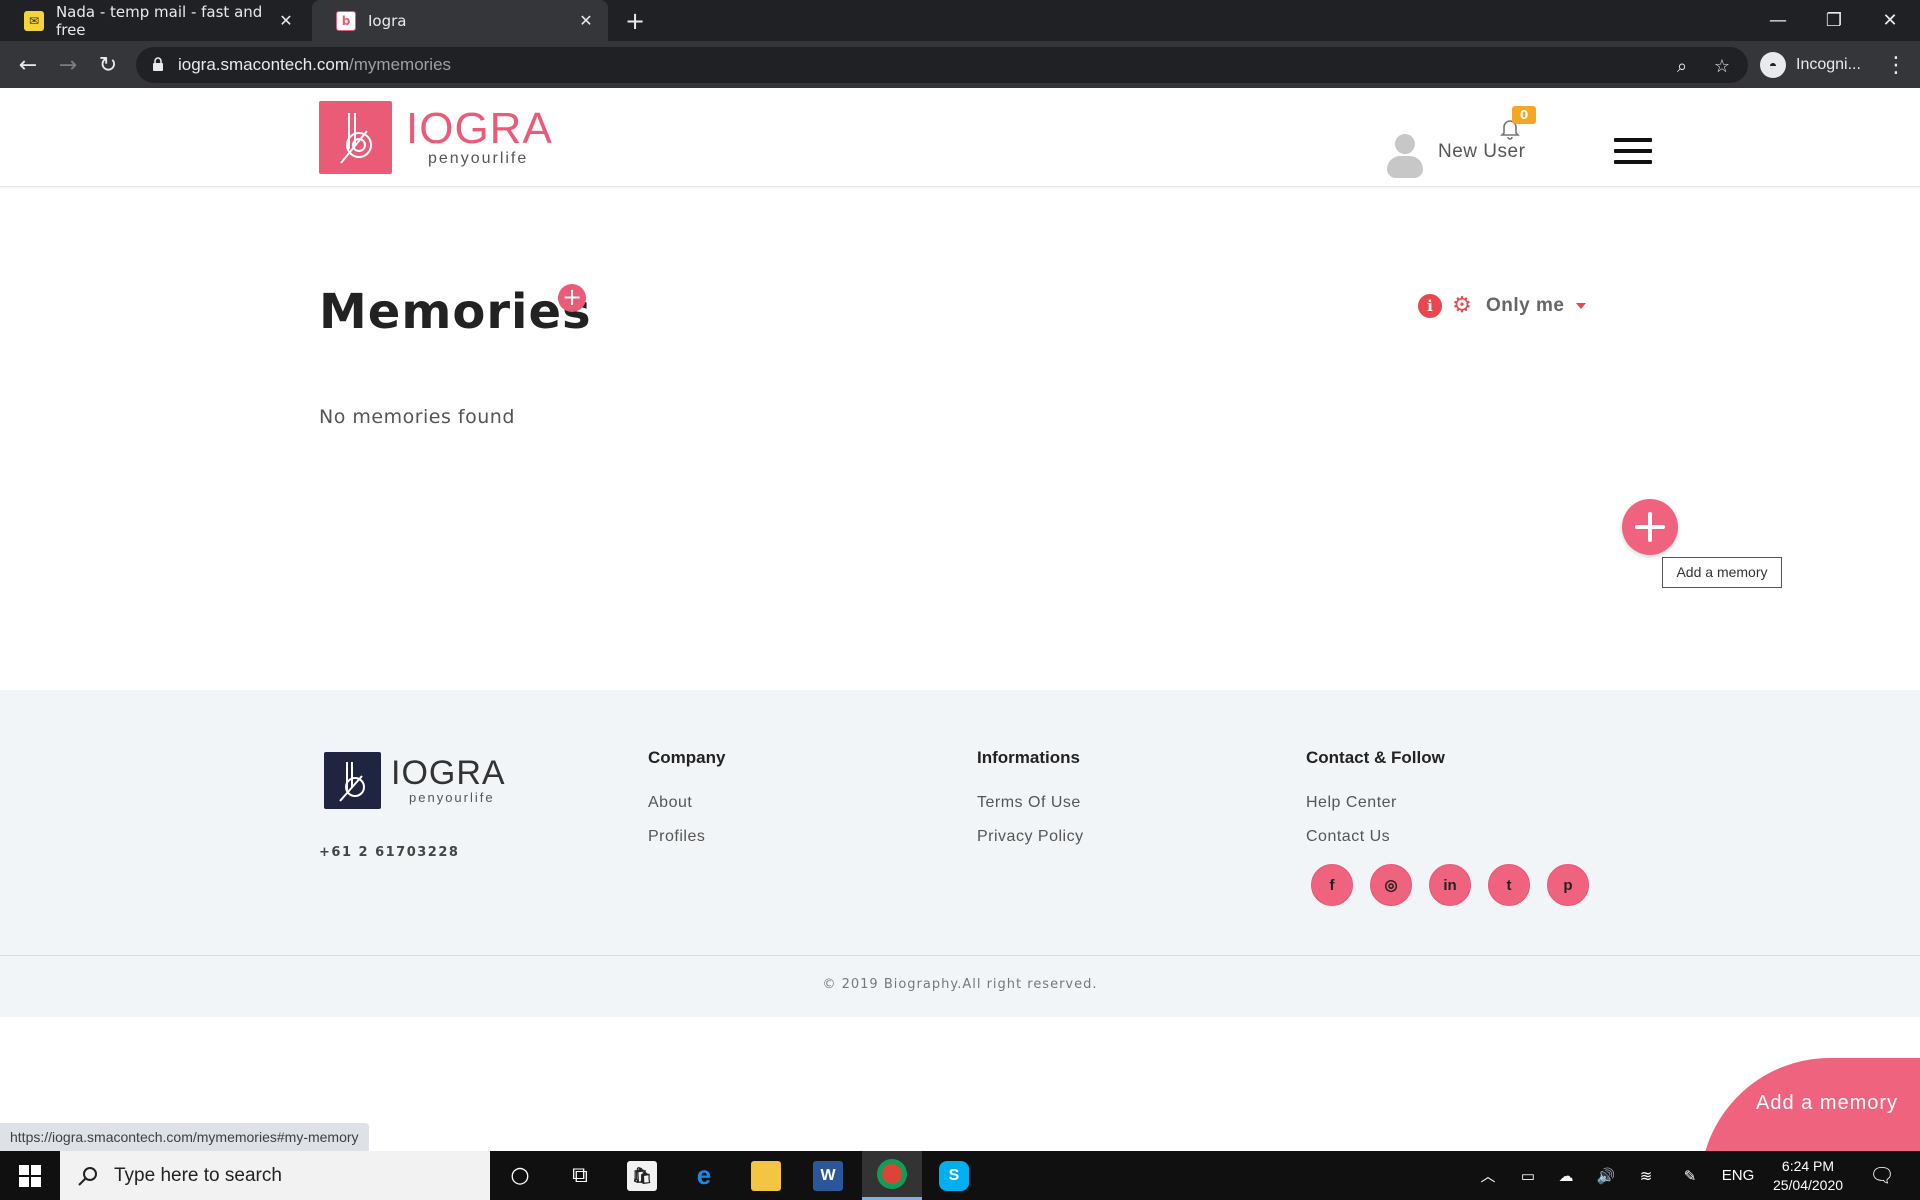  Describe the element at coordinates (1525, 305) in the screenshot. I see `visibility-label: Only me` at that location.